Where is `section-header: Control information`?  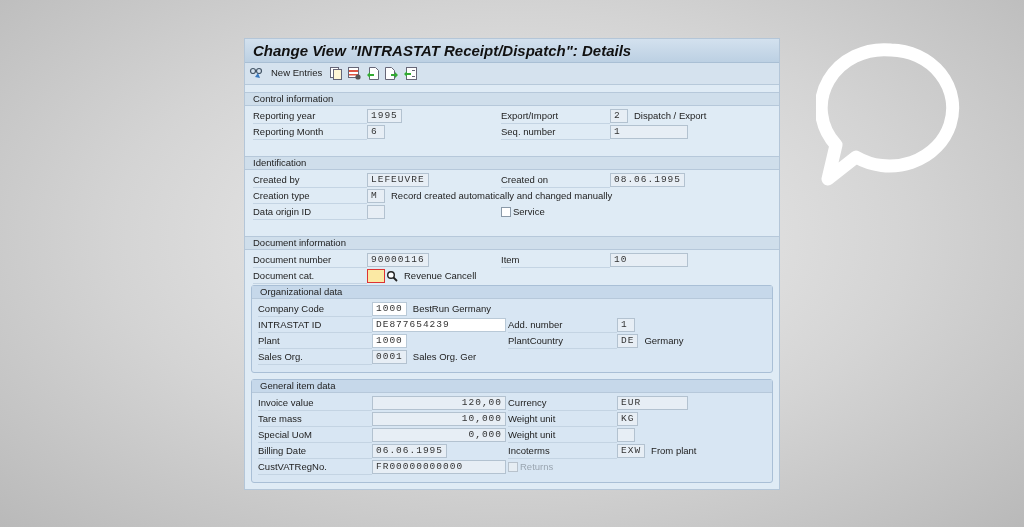 section-header: Control information is located at coordinates (512, 99).